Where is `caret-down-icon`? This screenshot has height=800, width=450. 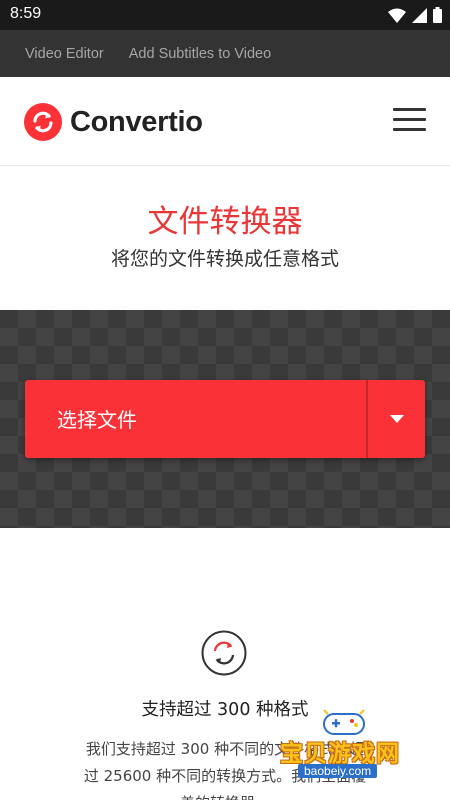 caret-down-icon is located at coordinates (396, 419).